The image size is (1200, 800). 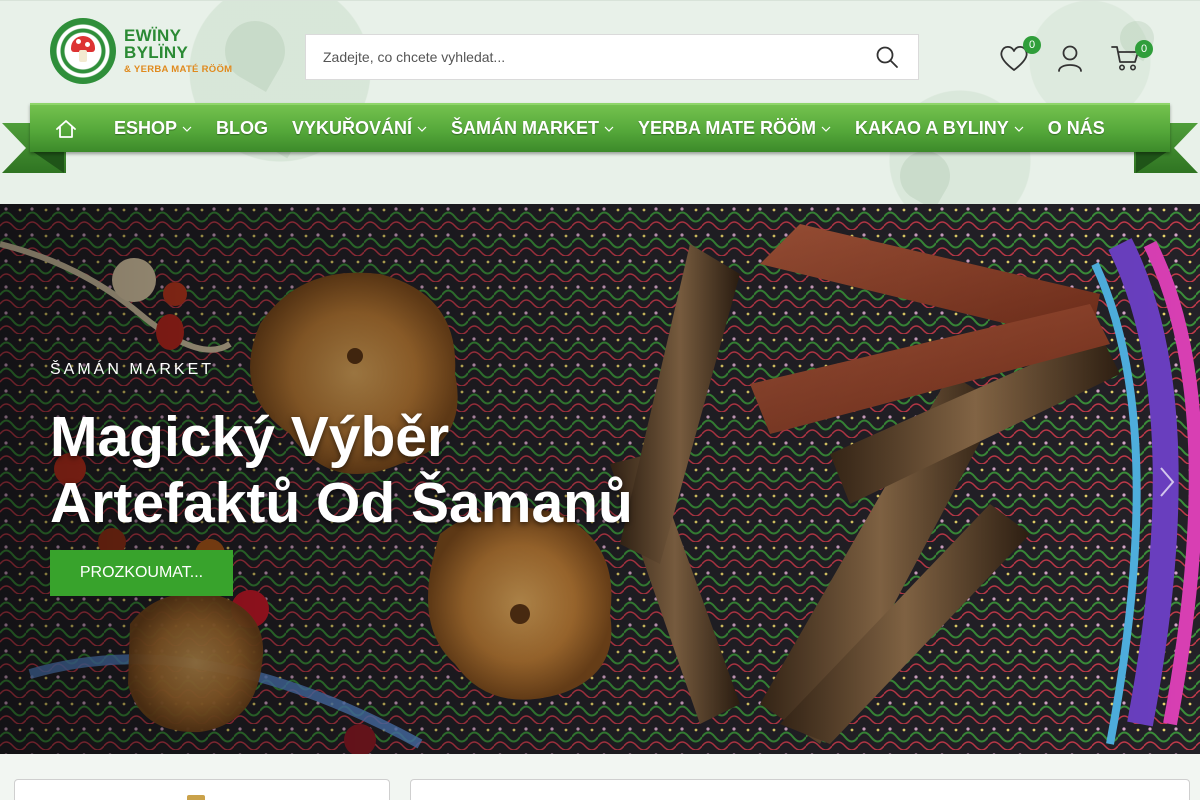 I want to click on site-logo: EWÏNY BYLÏNY & YERBA MATÉ RÖÖM, so click(x=150, y=51).